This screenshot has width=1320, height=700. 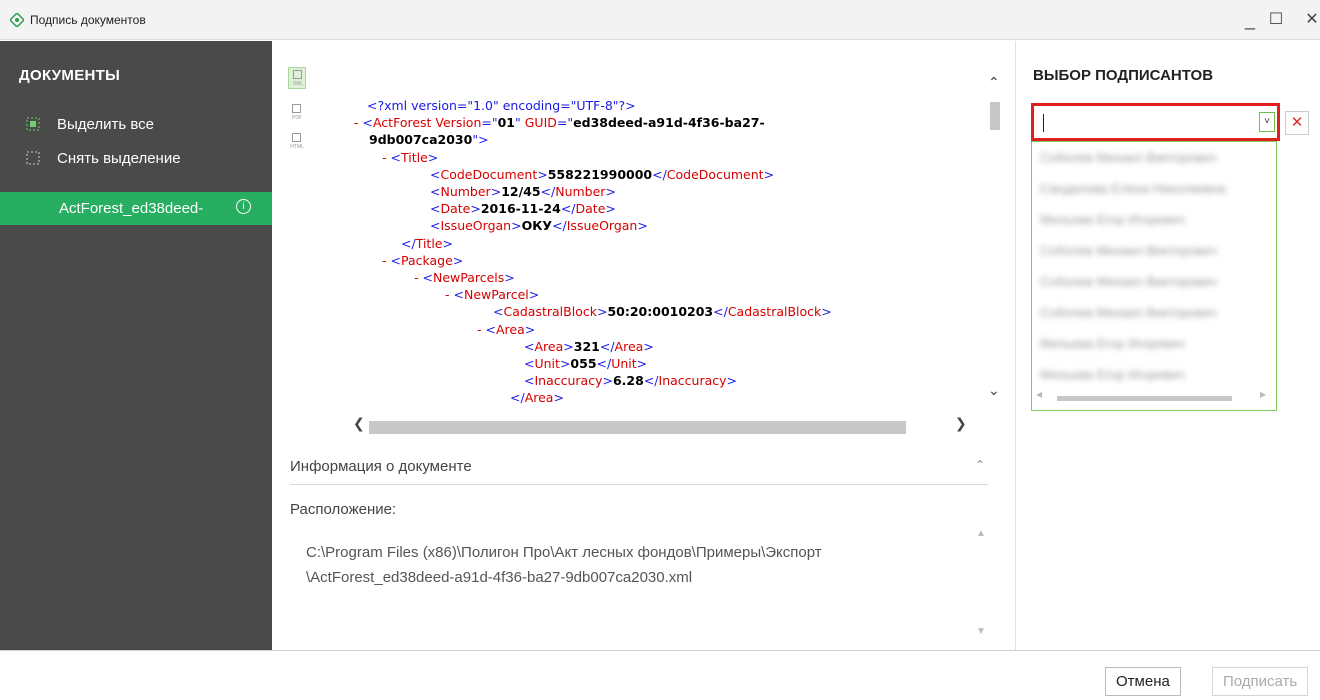 I want to click on document-info-header: Информация о документе, so click(x=381, y=466).